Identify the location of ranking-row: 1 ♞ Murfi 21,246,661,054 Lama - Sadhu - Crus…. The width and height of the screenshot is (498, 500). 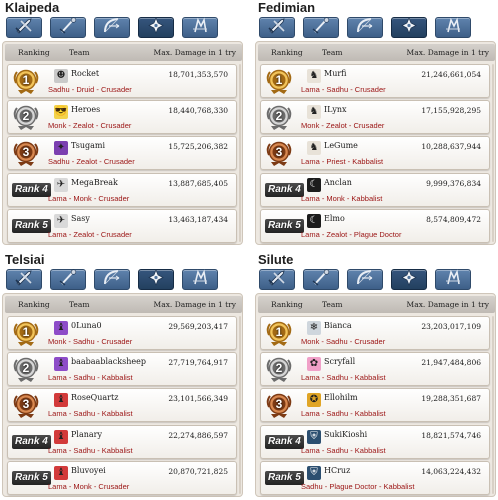
(375, 81).